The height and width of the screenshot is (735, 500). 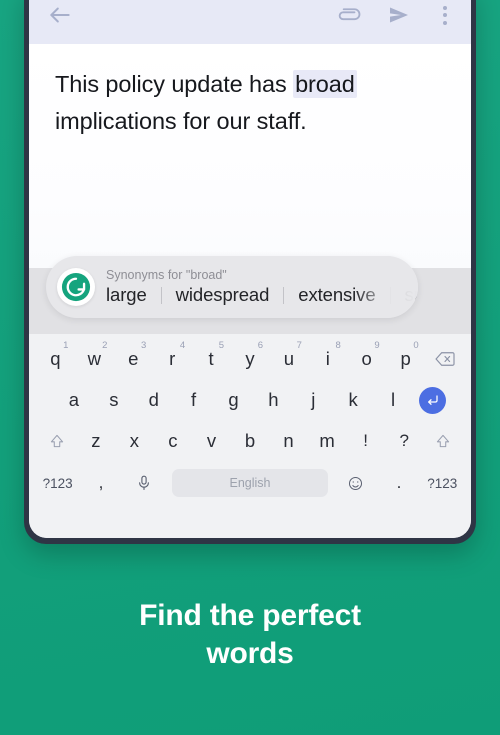 I want to click on synonym-option: widespread, so click(x=223, y=295).